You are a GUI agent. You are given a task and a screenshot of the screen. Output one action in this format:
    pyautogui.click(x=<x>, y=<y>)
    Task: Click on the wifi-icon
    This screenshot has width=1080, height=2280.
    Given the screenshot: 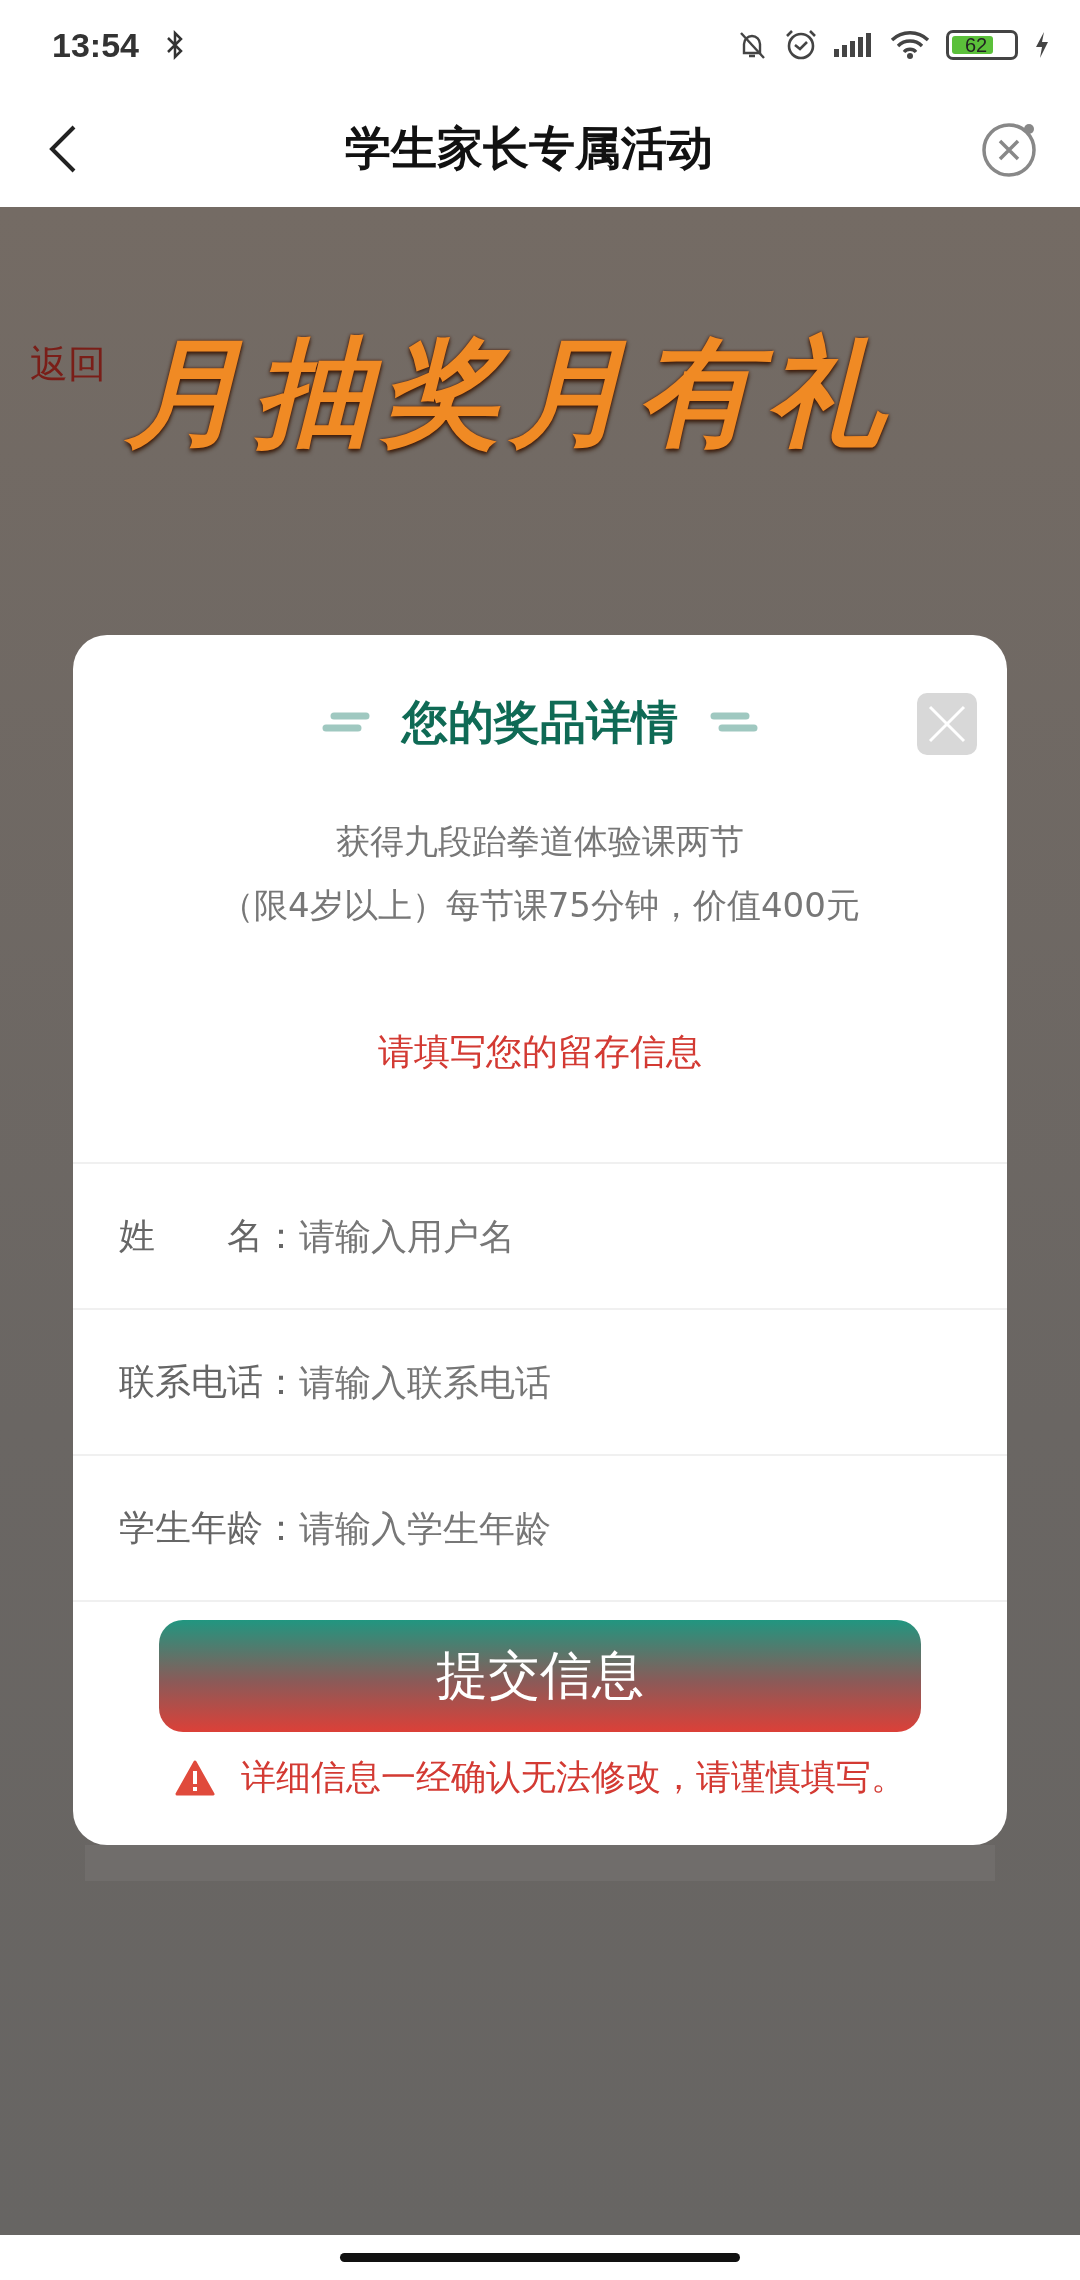 What is the action you would take?
    pyautogui.click(x=910, y=45)
    